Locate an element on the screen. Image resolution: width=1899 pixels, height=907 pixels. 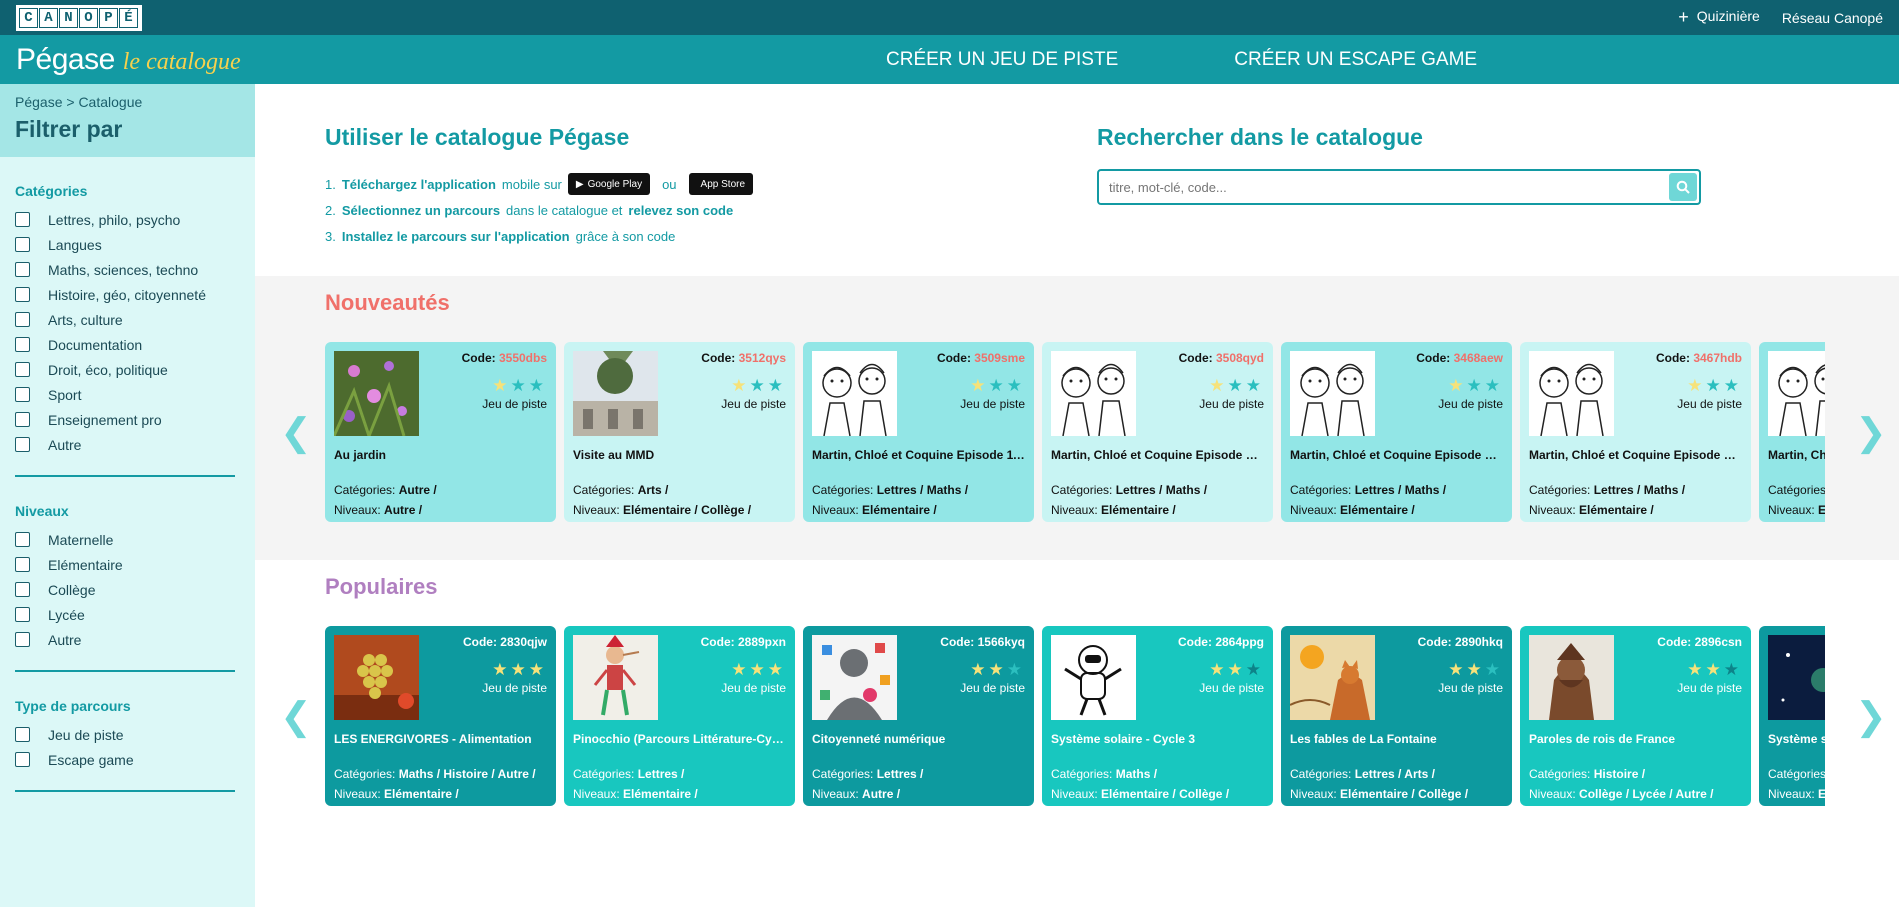
filter-option: Collège is located at coordinates (127, 589).